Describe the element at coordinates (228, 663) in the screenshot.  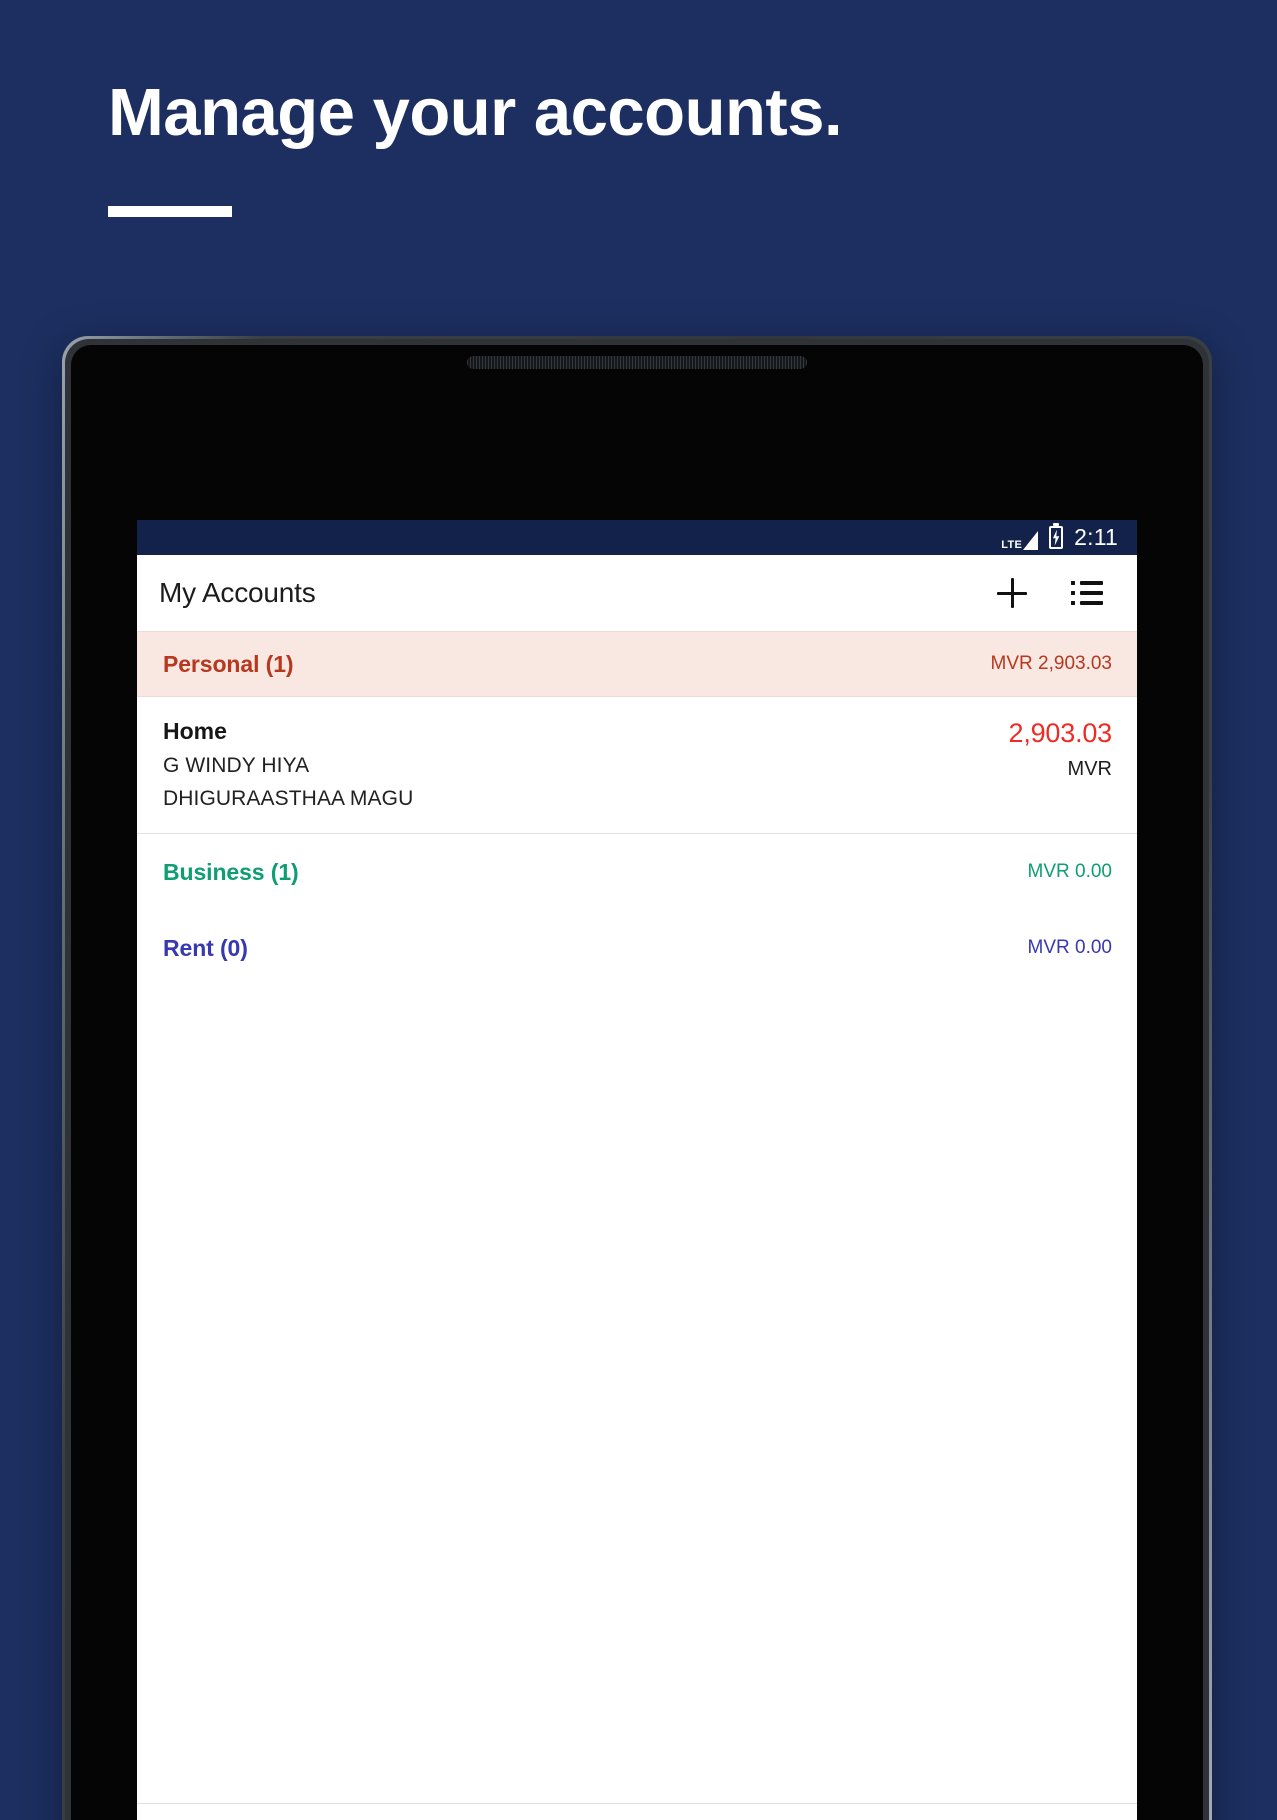
I see `group-name: Personal (1)` at that location.